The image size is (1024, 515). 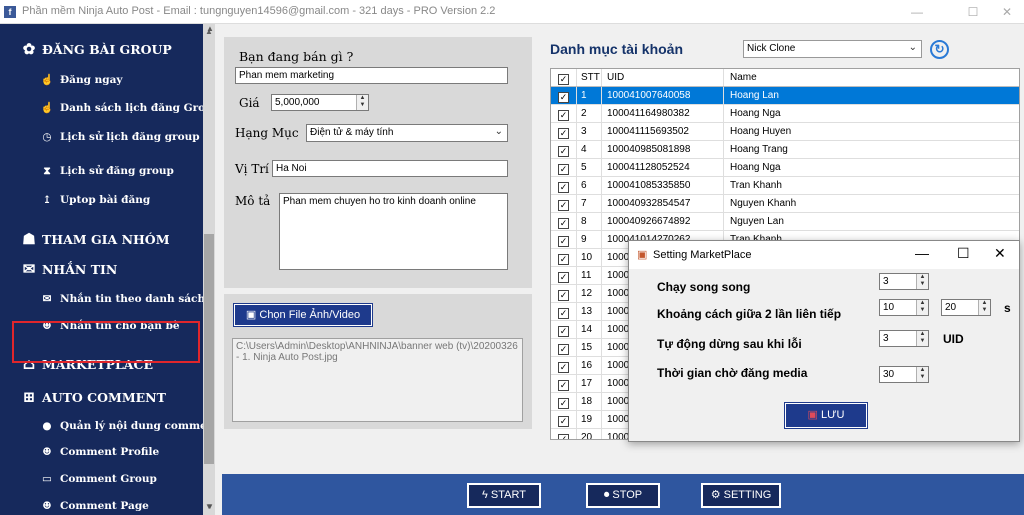 What do you see at coordinates (126, 107) in the screenshot?
I see `sidebar-item-danh-sách-lịch-đăng-group: ☝ Danh sách lịch đăng Group` at bounding box center [126, 107].